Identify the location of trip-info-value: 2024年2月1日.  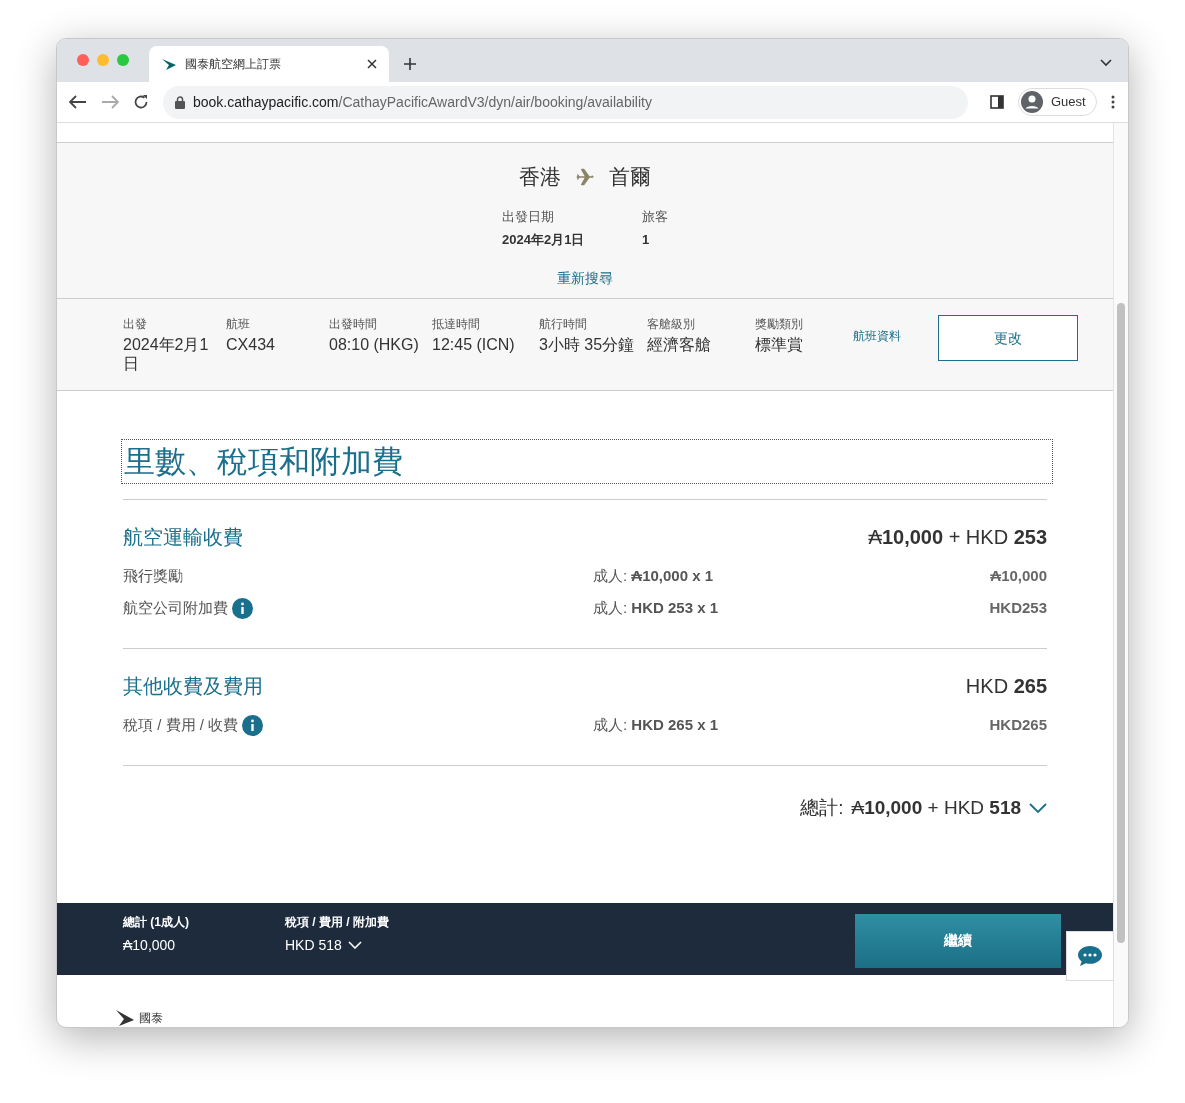
(544, 240).